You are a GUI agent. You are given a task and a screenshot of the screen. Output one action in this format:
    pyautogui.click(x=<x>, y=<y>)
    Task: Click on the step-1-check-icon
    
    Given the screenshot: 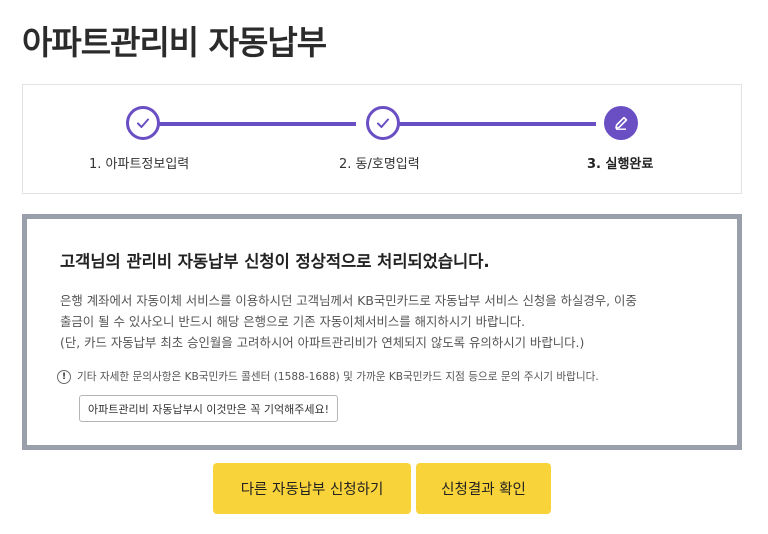 What is the action you would take?
    pyautogui.click(x=143, y=123)
    